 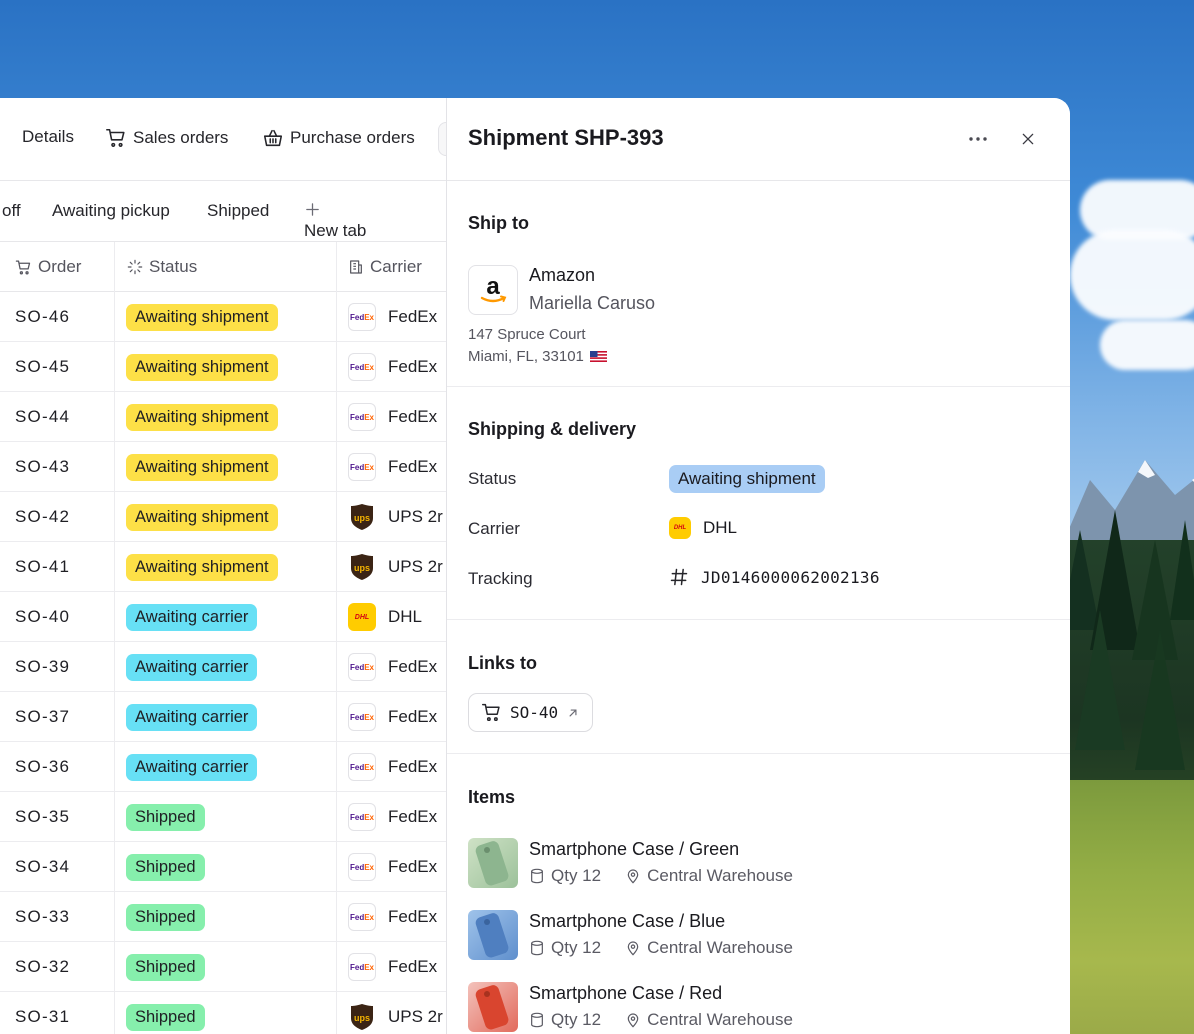 What do you see at coordinates (181, 137) in the screenshot?
I see `tab-sales-orders-label: Sales orders` at bounding box center [181, 137].